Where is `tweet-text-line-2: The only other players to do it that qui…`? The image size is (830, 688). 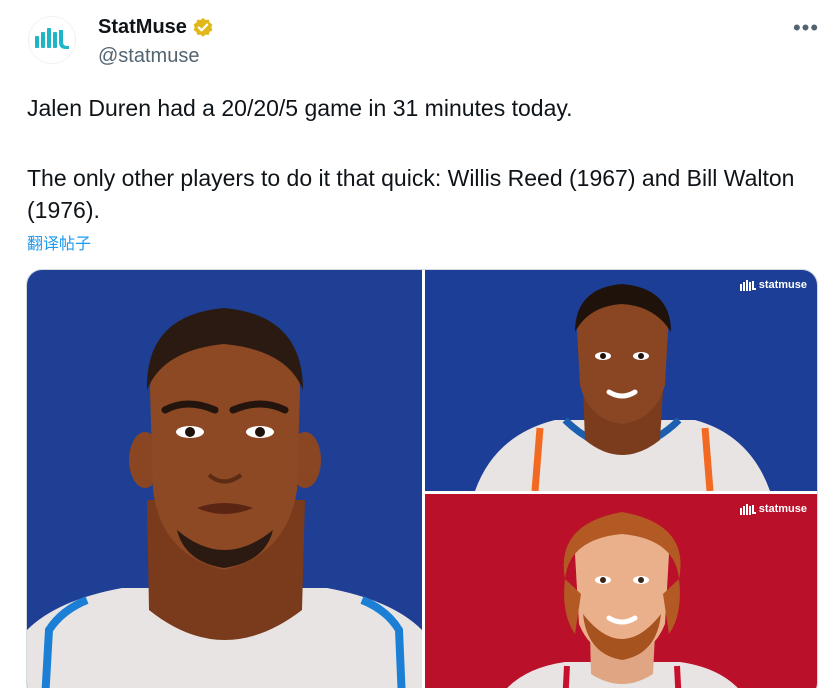 tweet-text-line-2: The only other players to do it that qui… is located at coordinates (411, 194).